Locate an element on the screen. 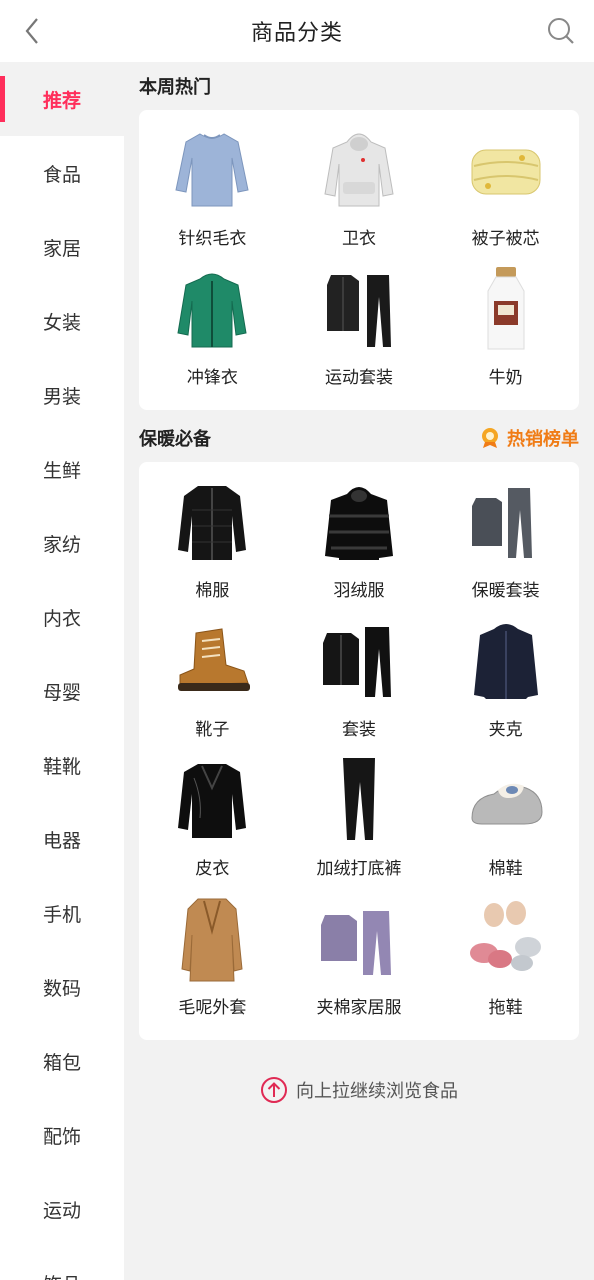 This screenshot has height=1280, width=594. category-tile-down-jacket: 羽绒服 is located at coordinates (359, 545).